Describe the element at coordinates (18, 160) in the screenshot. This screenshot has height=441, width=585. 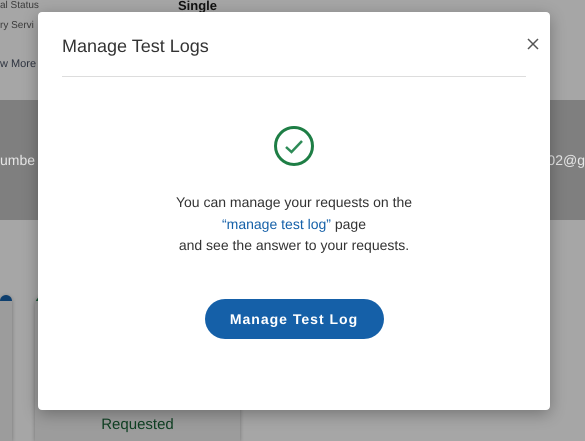
I see `band-text: umbe` at that location.